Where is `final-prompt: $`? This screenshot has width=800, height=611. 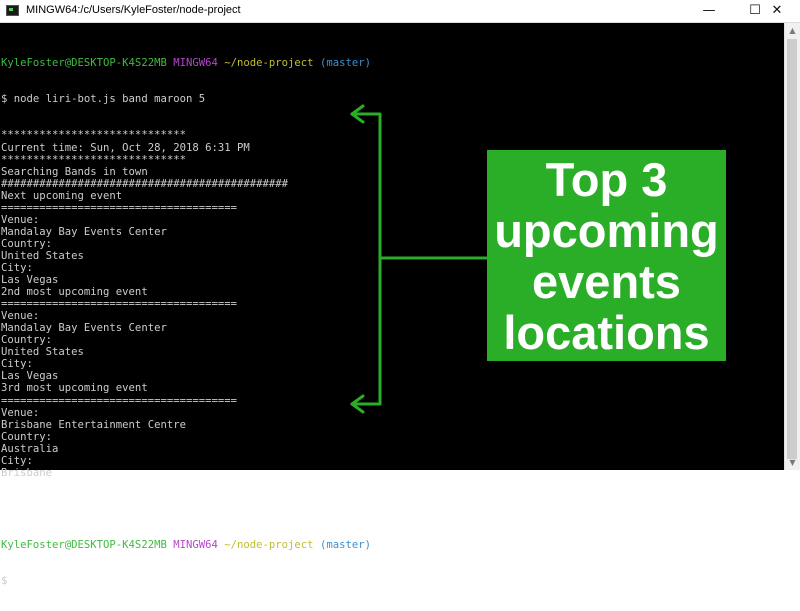
final-prompt: $ is located at coordinates (7, 581).